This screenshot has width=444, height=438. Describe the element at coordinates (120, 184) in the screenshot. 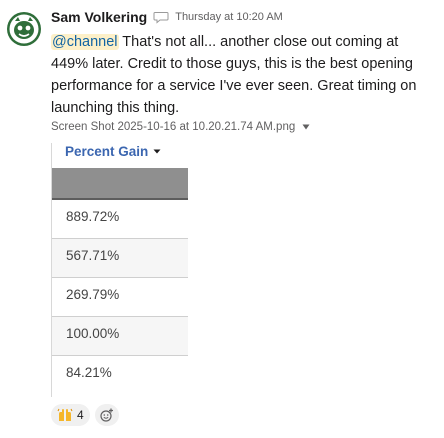

I see `table-header-band` at that location.